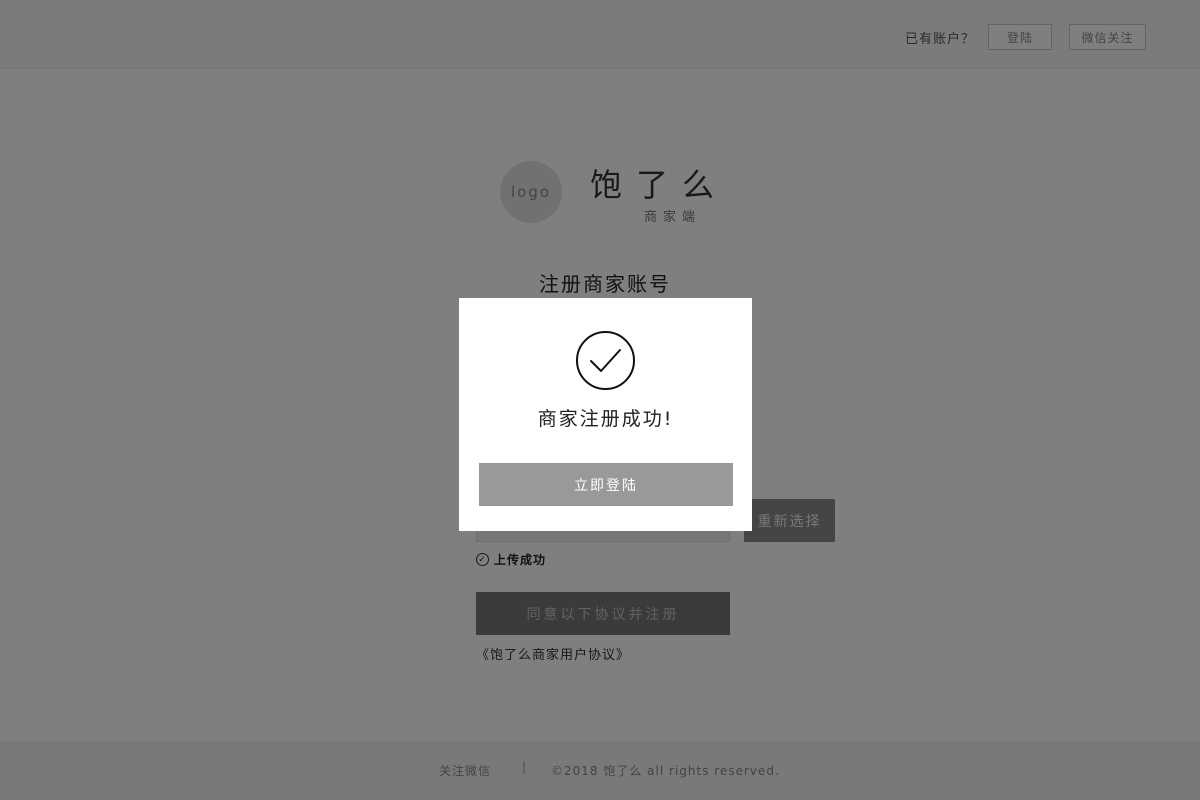  I want to click on success-message: 商家注册成功!, so click(605, 419).